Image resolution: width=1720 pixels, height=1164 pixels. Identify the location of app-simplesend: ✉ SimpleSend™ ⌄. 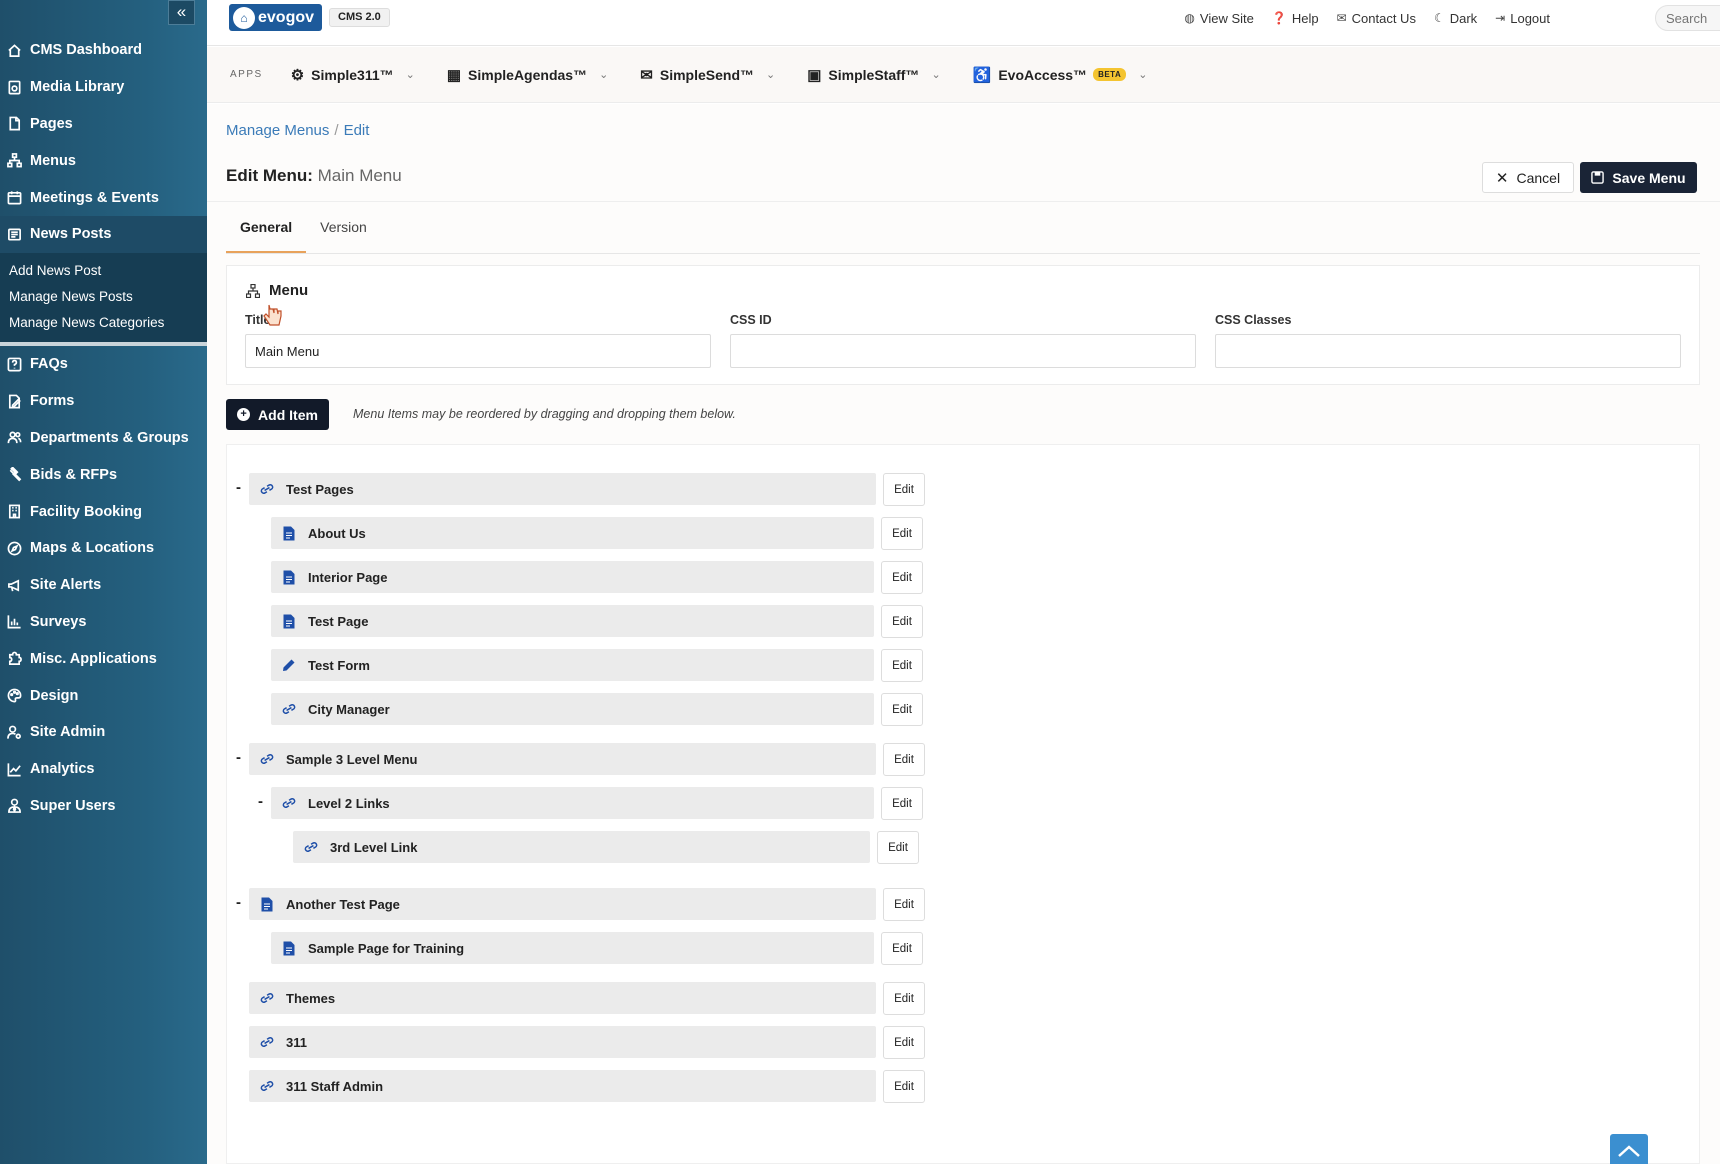
(707, 75).